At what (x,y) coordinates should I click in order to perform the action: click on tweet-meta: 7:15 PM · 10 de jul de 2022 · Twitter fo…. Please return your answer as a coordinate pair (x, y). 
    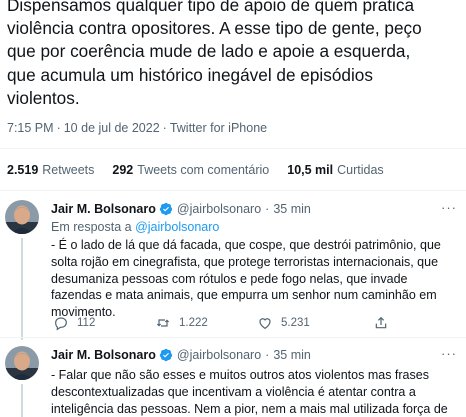
    Looking at the image, I should click on (137, 128).